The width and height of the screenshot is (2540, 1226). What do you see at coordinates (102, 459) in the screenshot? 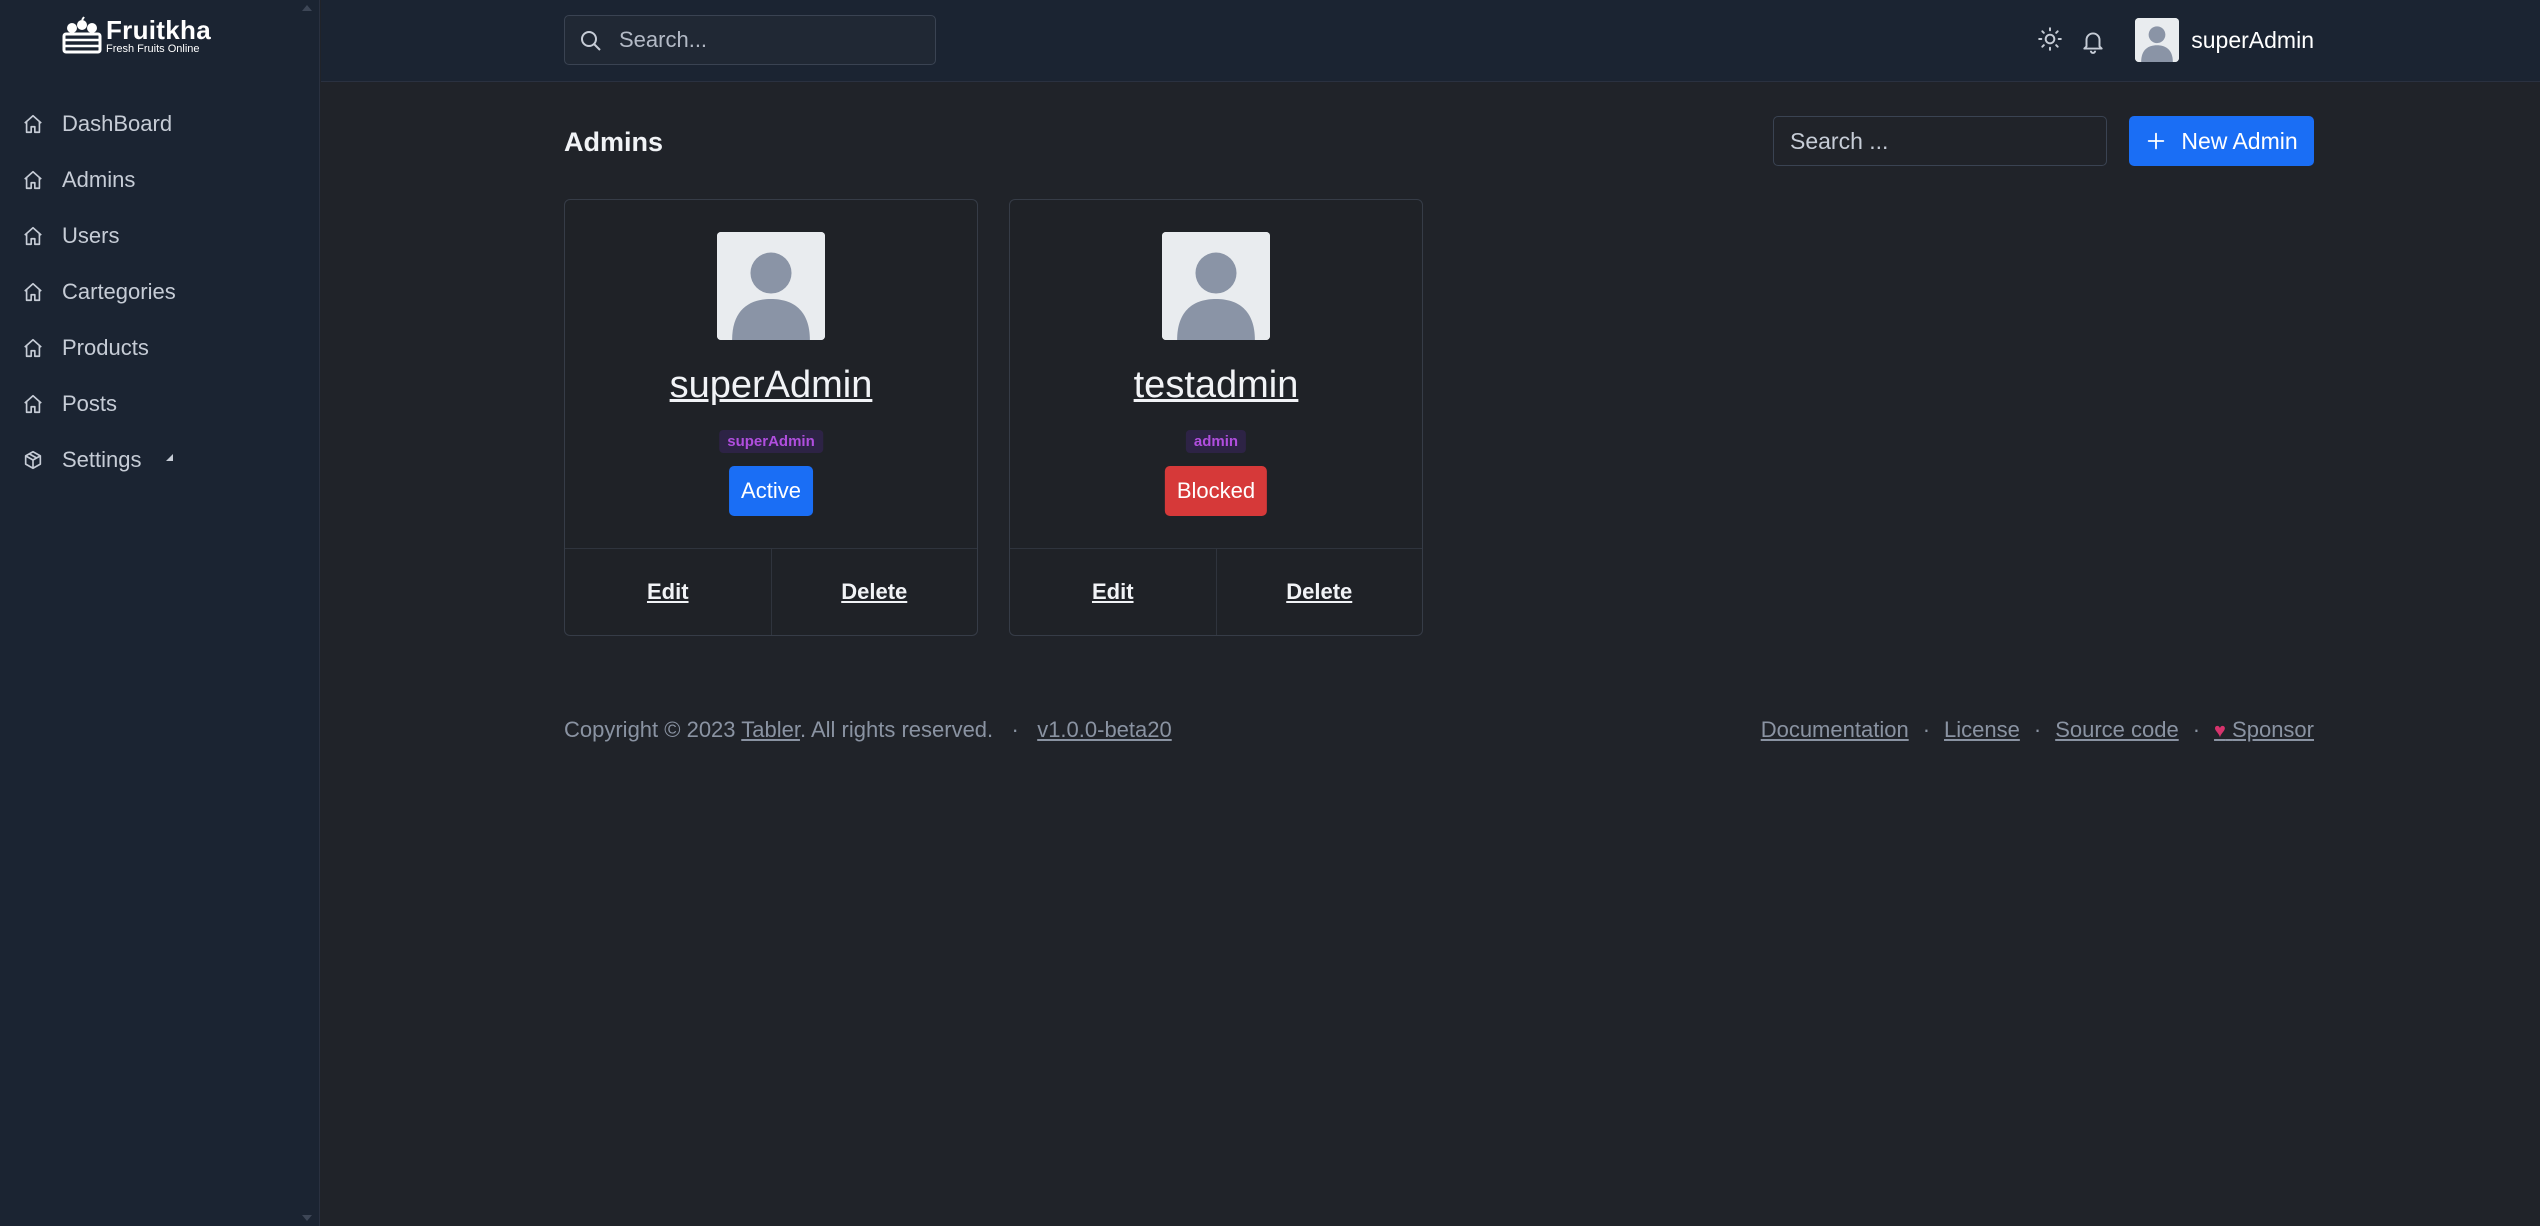
I see `sidebar-item-label: Settings` at bounding box center [102, 459].